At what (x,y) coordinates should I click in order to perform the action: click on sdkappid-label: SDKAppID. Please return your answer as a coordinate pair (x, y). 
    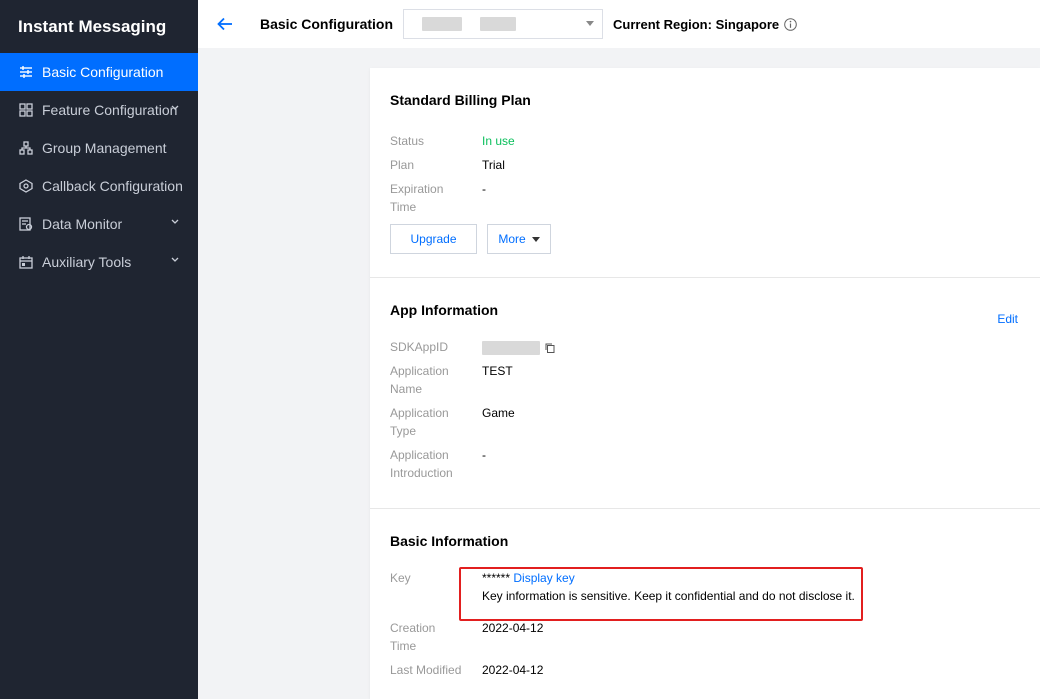
    Looking at the image, I should click on (419, 347).